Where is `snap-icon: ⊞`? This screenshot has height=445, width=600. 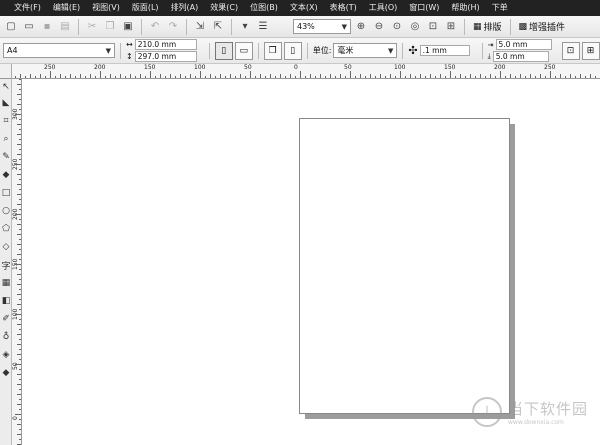
snap-icon: ⊞ is located at coordinates (590, 50).